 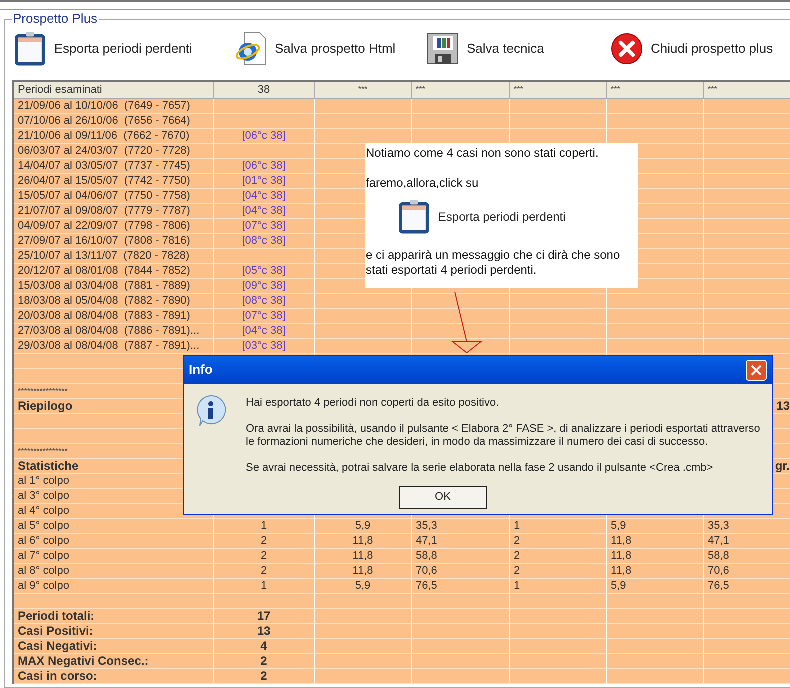 What do you see at coordinates (44, 571) in the screenshot?
I see `stat-label: al 8° colpo` at bounding box center [44, 571].